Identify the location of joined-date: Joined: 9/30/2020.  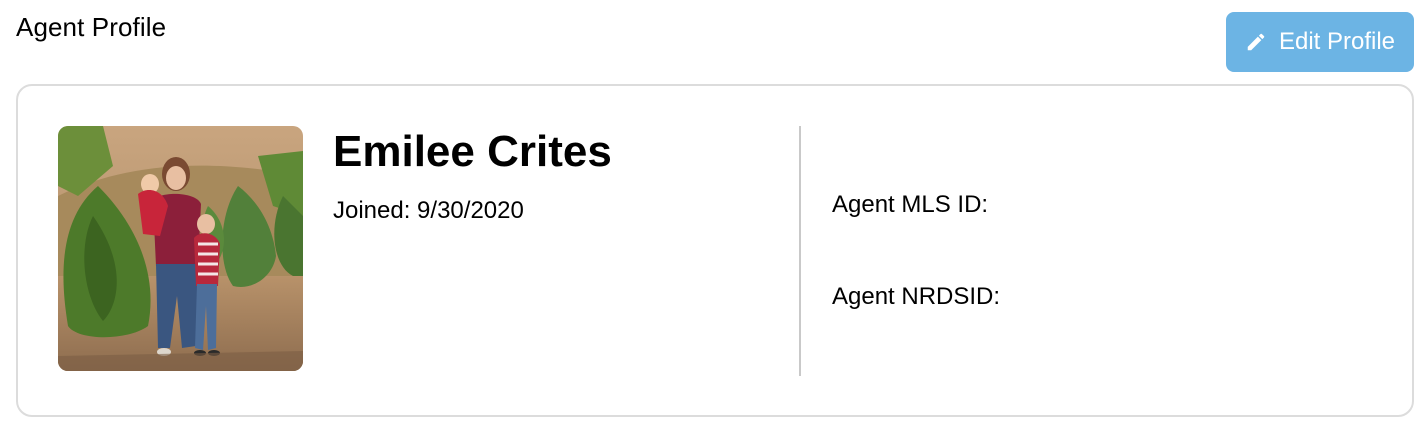
(428, 210).